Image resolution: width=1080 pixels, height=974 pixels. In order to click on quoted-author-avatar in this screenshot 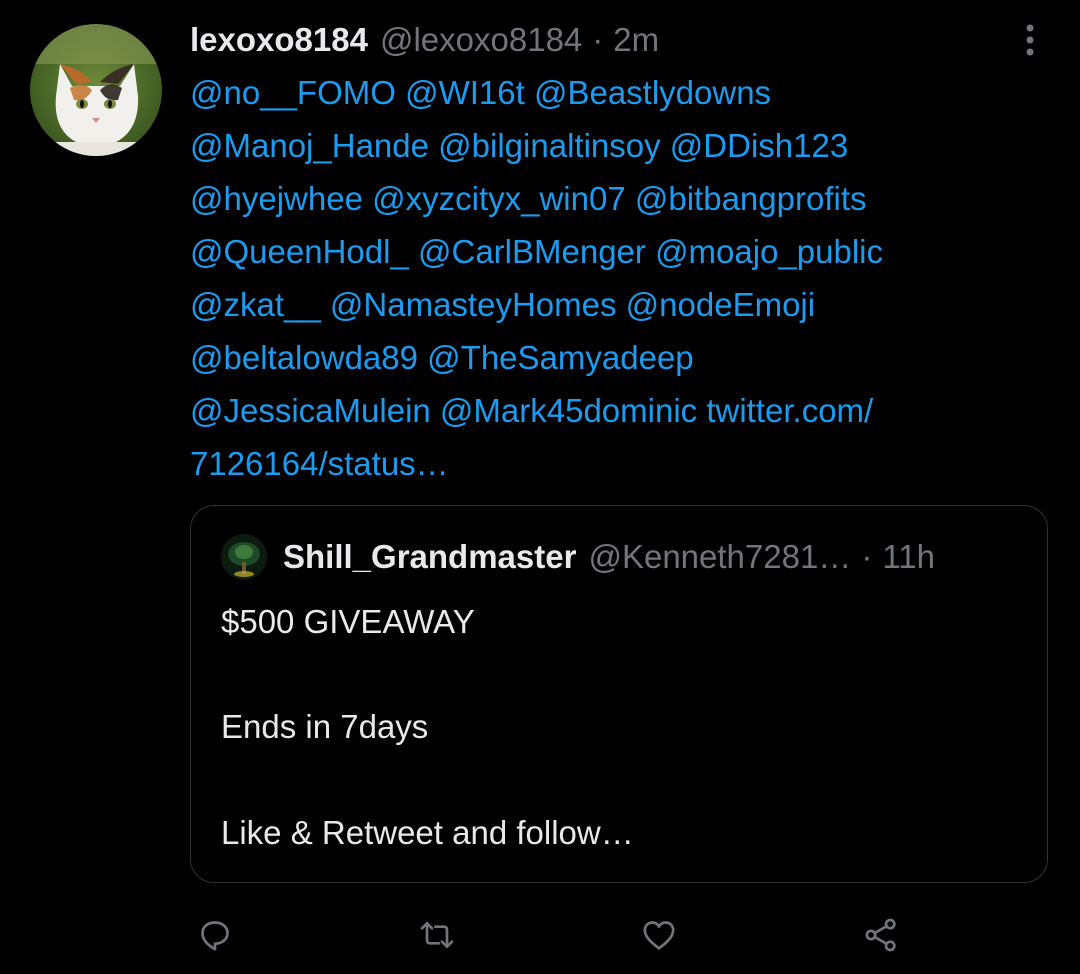, I will do `click(244, 557)`.